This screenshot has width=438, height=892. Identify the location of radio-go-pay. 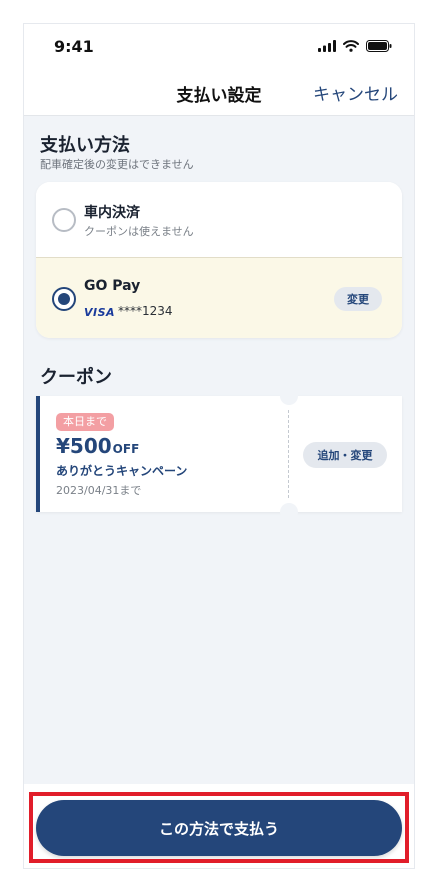
(64, 299).